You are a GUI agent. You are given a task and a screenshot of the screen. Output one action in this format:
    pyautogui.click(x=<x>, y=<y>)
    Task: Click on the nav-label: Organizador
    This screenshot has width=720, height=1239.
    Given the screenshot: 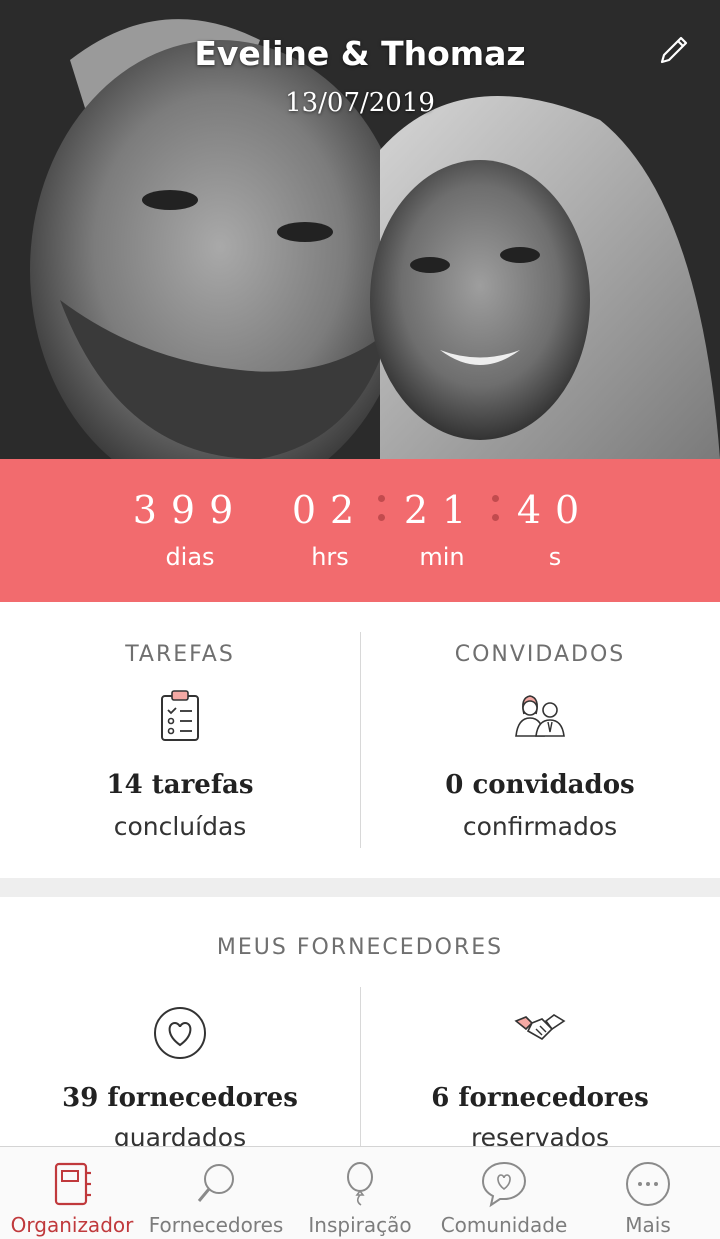 What is the action you would take?
    pyautogui.click(x=72, y=1225)
    